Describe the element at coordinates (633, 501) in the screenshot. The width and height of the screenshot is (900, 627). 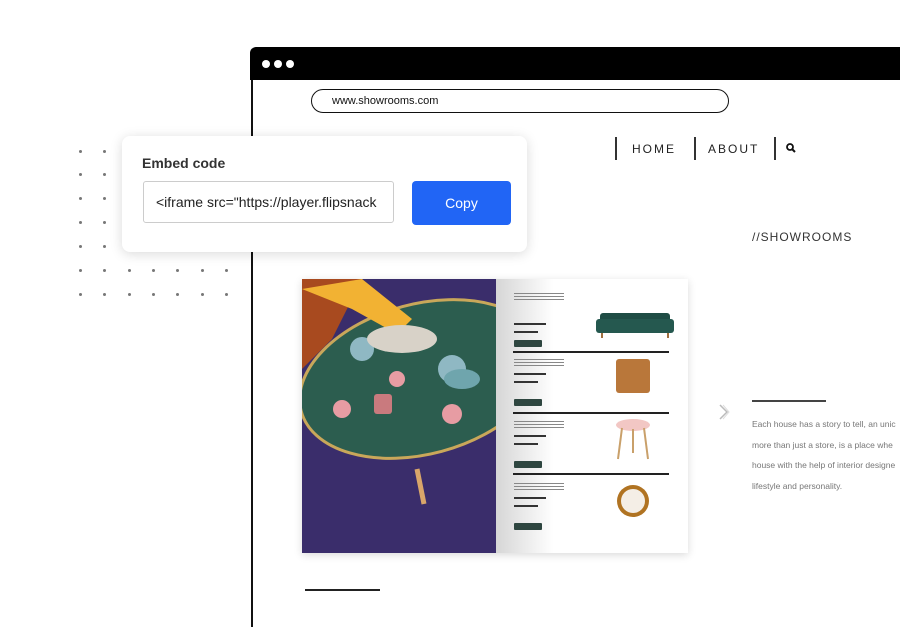
I see `mirror-image` at that location.